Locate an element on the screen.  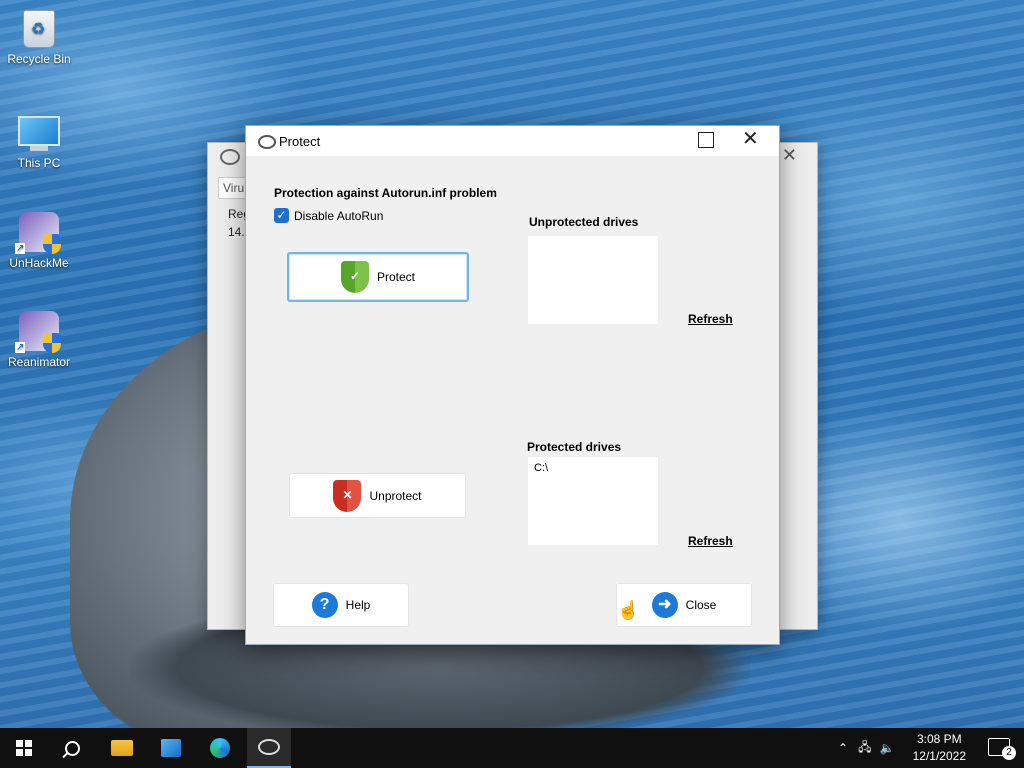
close-window-button: ✕ is located at coordinates (750, 138).